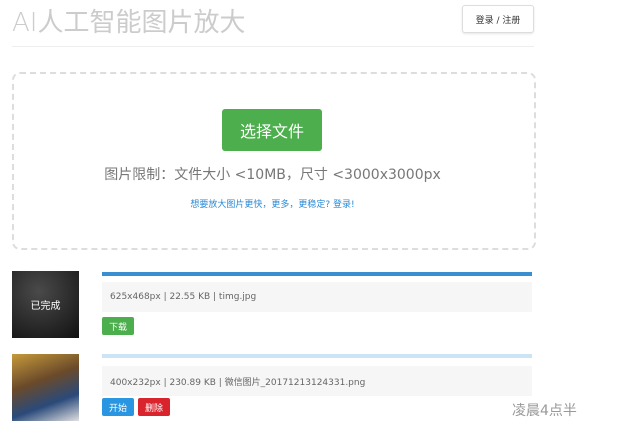  Describe the element at coordinates (498, 19) in the screenshot. I see `login-register-button: 登录 / 注册` at that location.